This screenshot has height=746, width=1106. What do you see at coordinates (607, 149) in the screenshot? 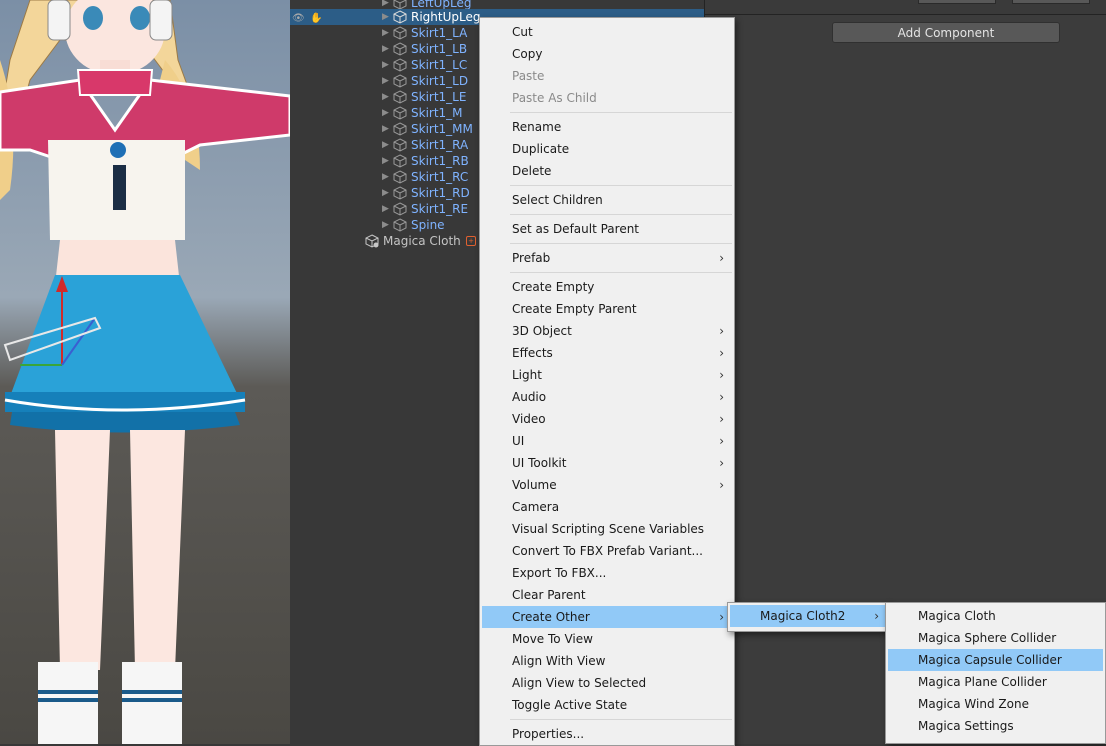
I see `menu-item-duplicate: Duplicate` at bounding box center [607, 149].